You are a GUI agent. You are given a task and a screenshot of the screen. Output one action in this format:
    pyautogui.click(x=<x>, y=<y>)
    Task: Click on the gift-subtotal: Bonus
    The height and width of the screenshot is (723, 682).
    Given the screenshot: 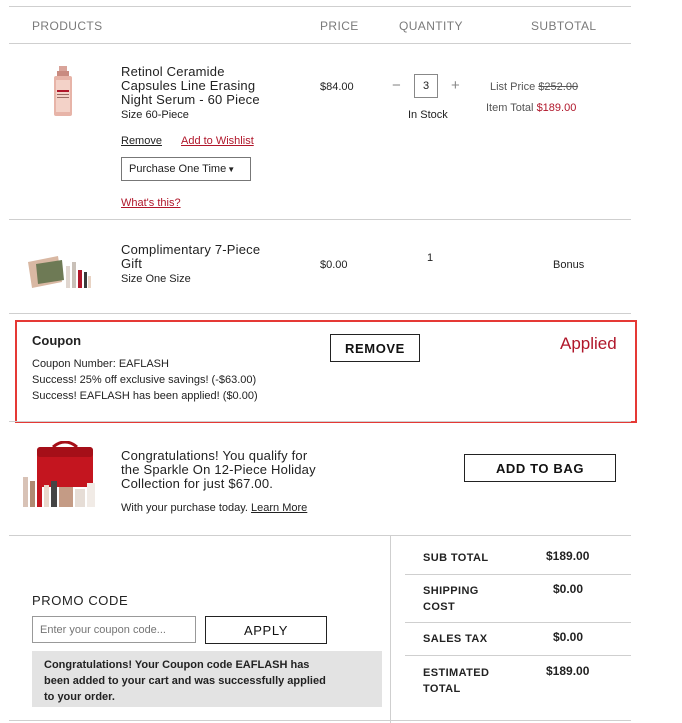 What is the action you would take?
    pyautogui.click(x=569, y=265)
    